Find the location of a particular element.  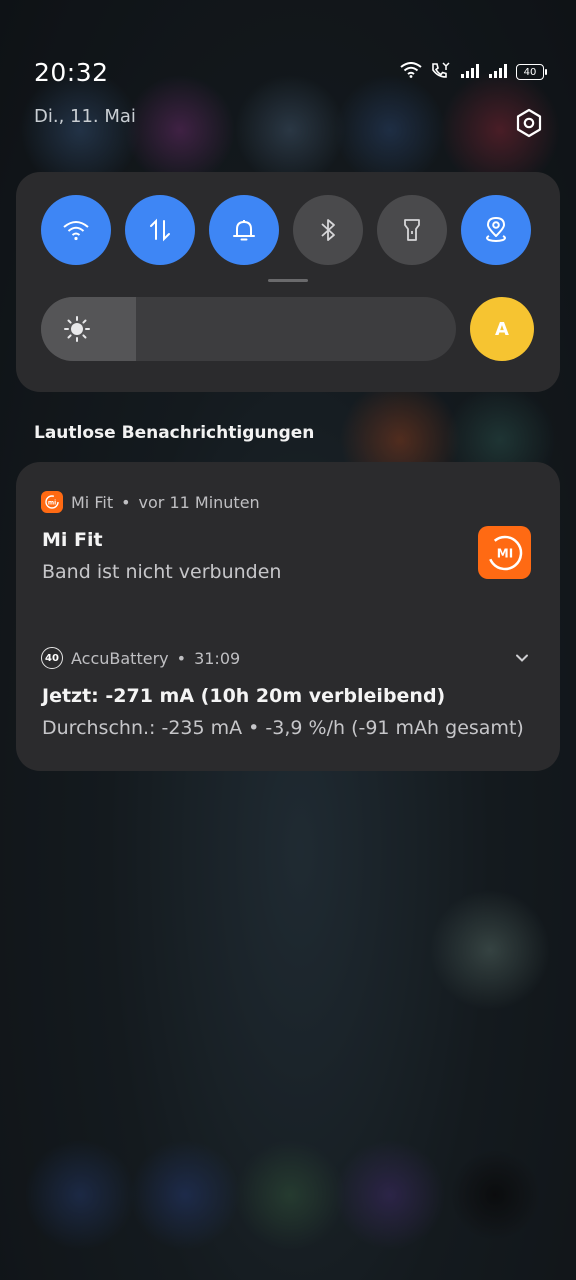

gear-icon is located at coordinates (529, 123).